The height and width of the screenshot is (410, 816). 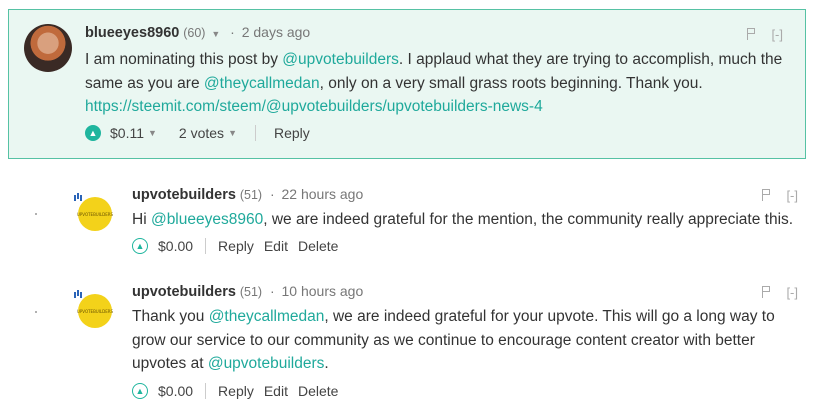 What do you see at coordinates (170, 316) in the screenshot?
I see `body-text: Thank you` at bounding box center [170, 316].